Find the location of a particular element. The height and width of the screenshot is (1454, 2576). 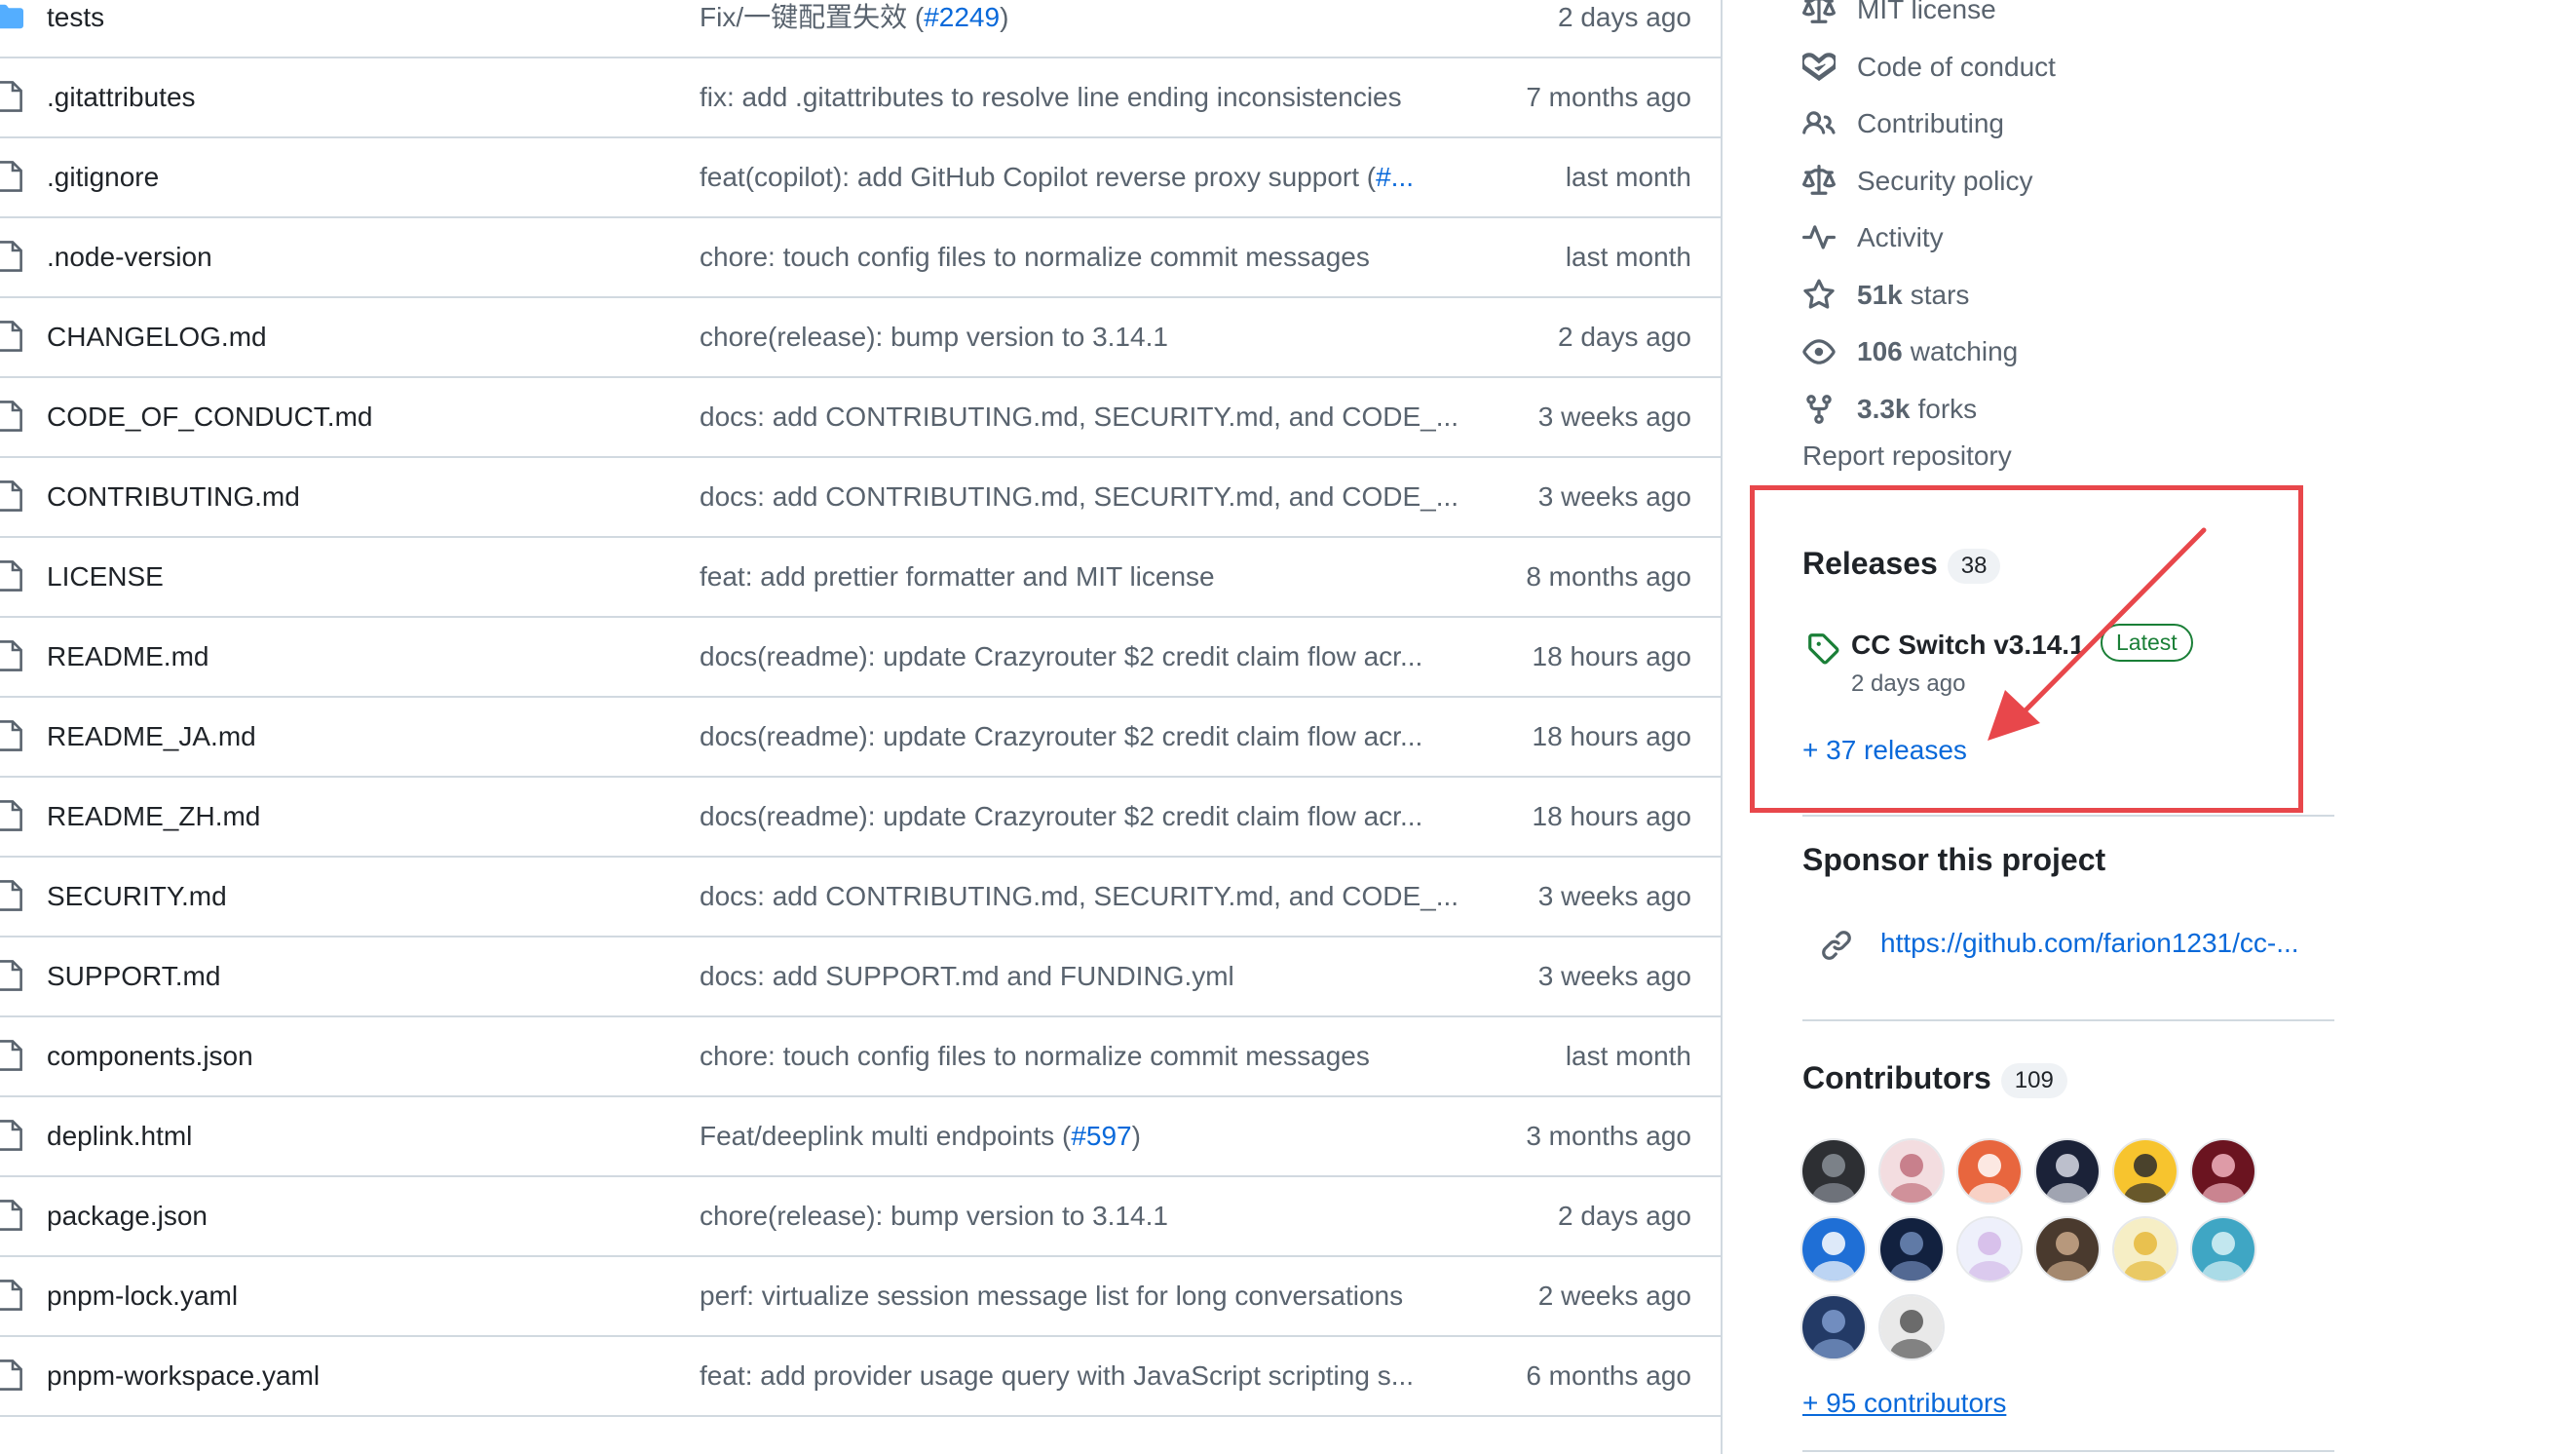

file-name-link: README_JA.md is located at coordinates (151, 737).